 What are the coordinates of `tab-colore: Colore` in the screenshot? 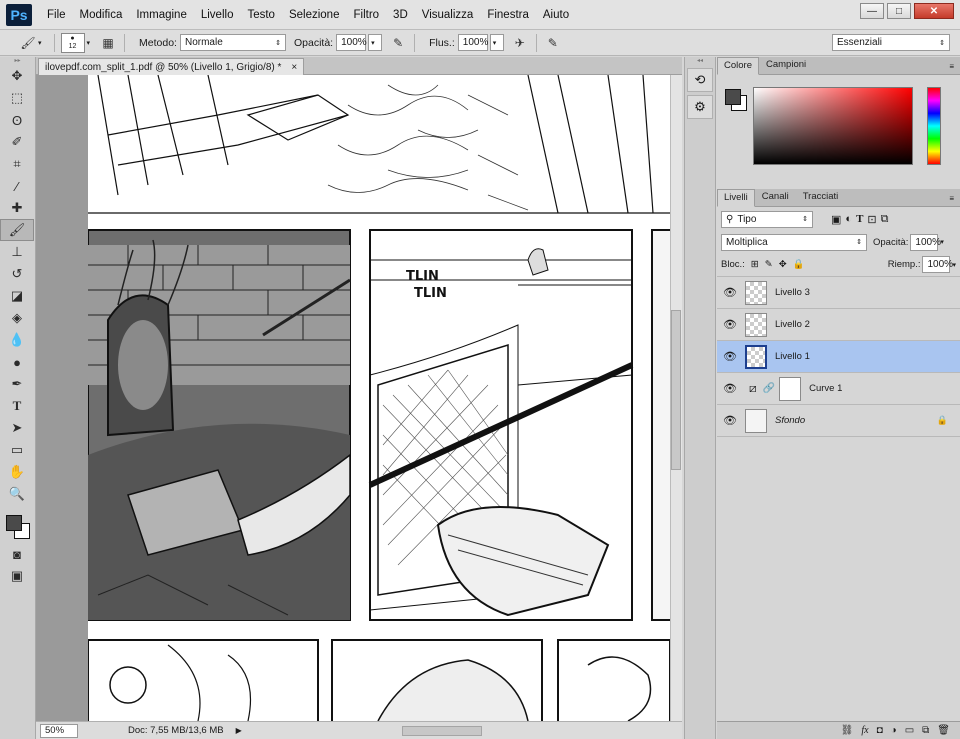 It's located at (738, 66).